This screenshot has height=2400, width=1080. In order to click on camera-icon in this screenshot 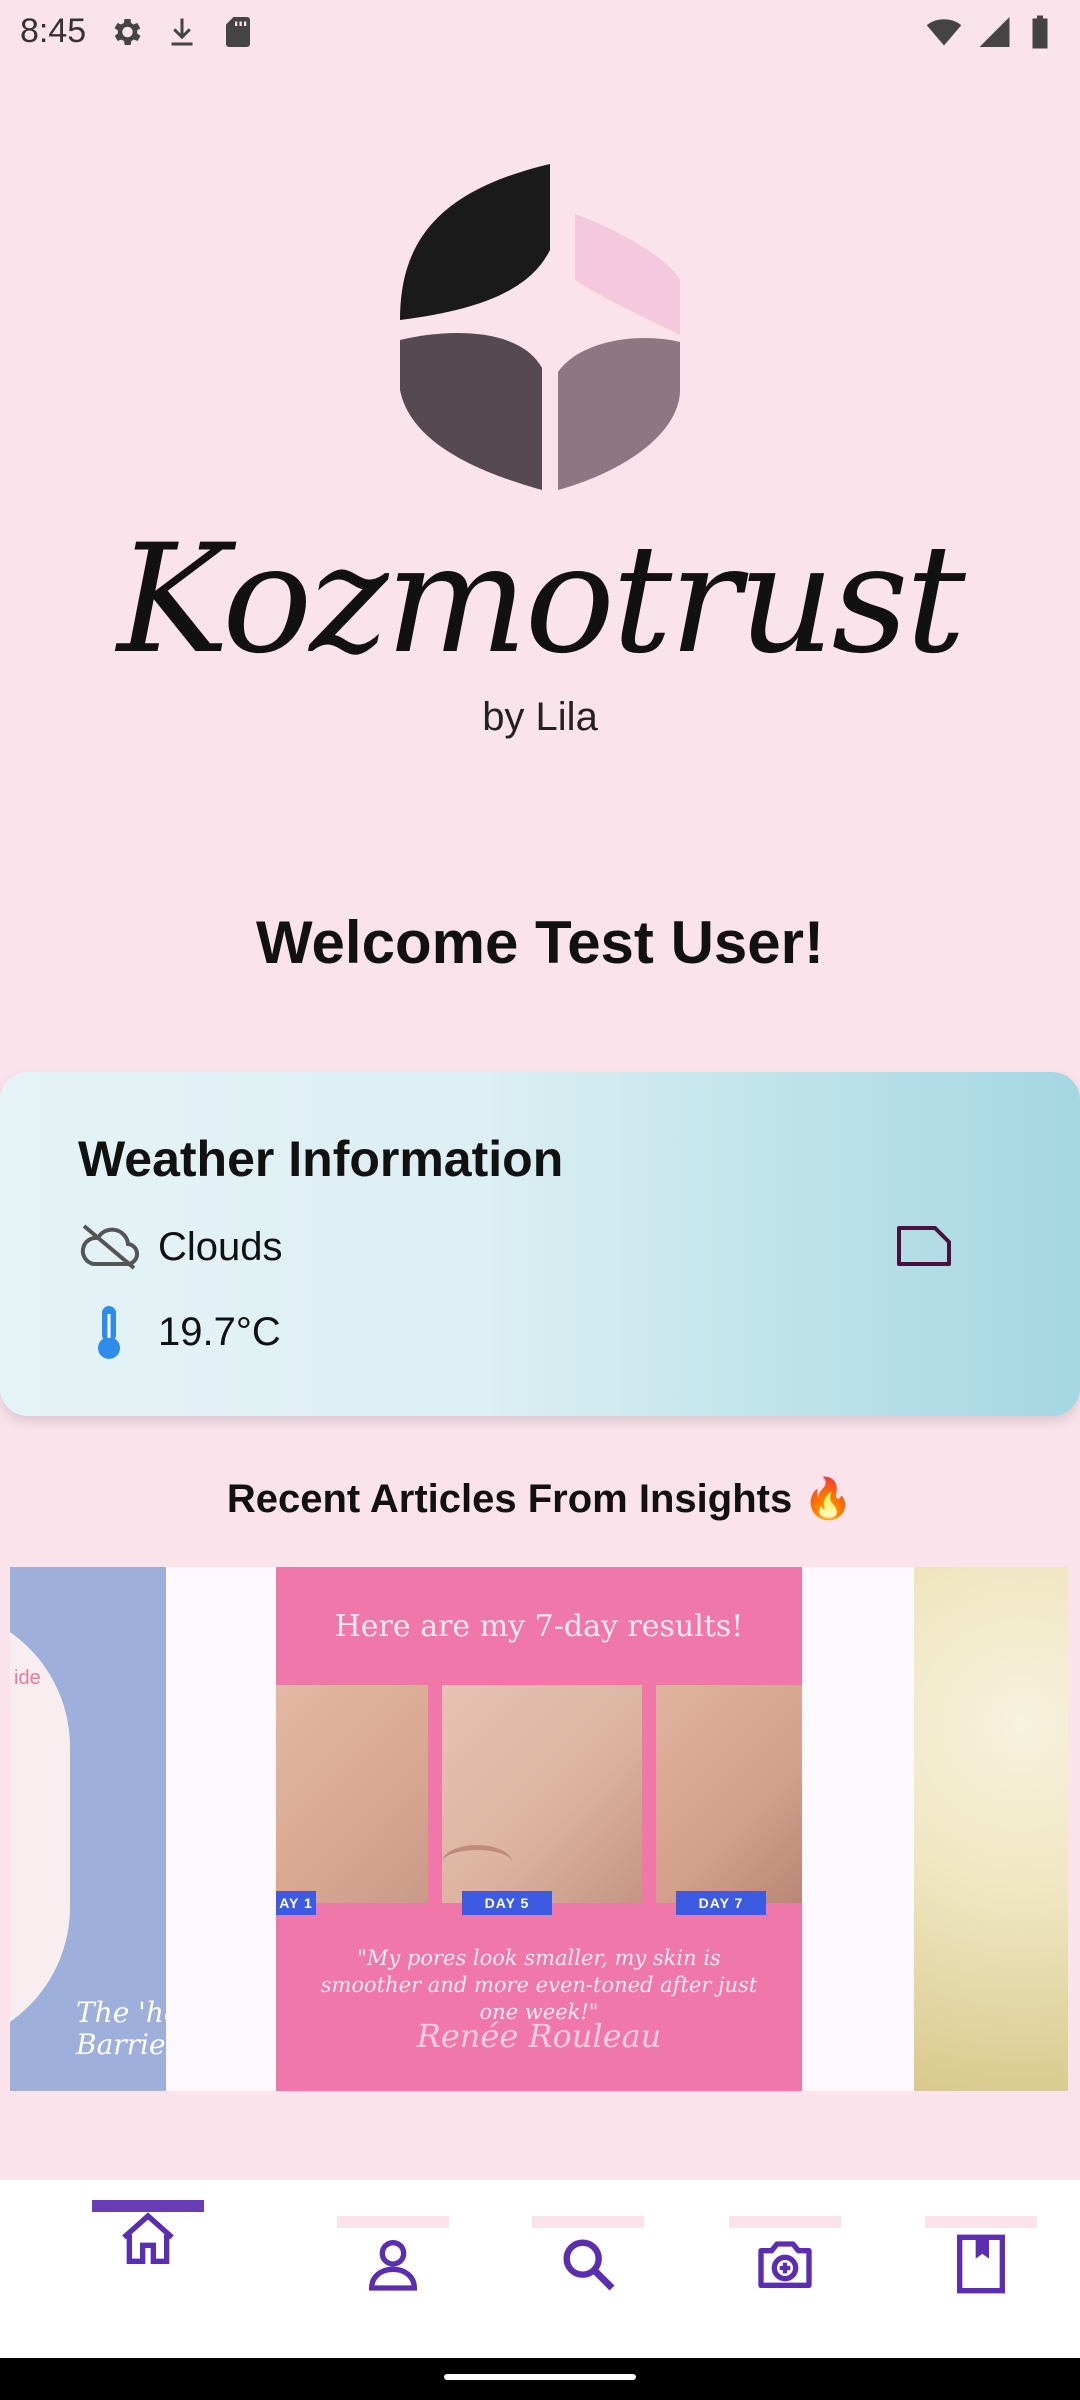, I will do `click(785, 2264)`.